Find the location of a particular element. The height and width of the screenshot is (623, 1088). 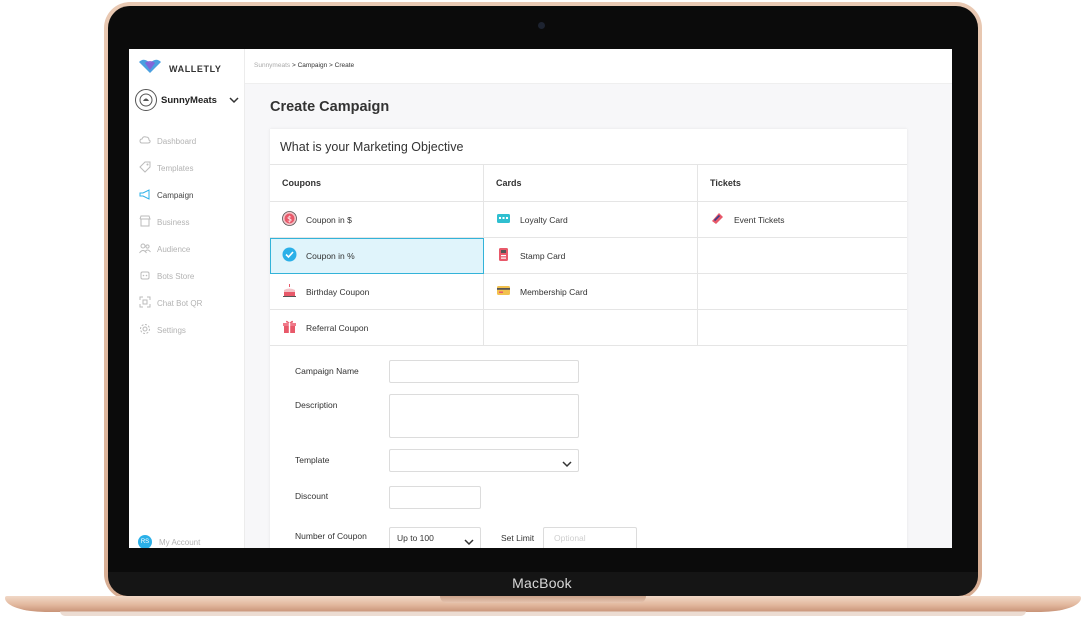

org-switcher: SunnyMeats is located at coordinates (187, 100).